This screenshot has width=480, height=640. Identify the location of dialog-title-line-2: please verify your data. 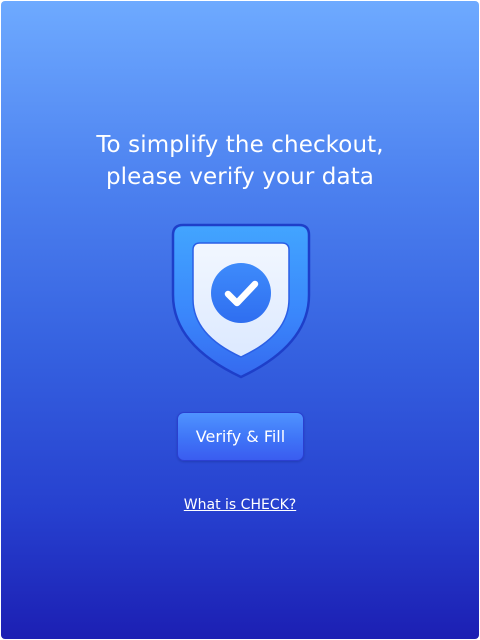
(240, 177).